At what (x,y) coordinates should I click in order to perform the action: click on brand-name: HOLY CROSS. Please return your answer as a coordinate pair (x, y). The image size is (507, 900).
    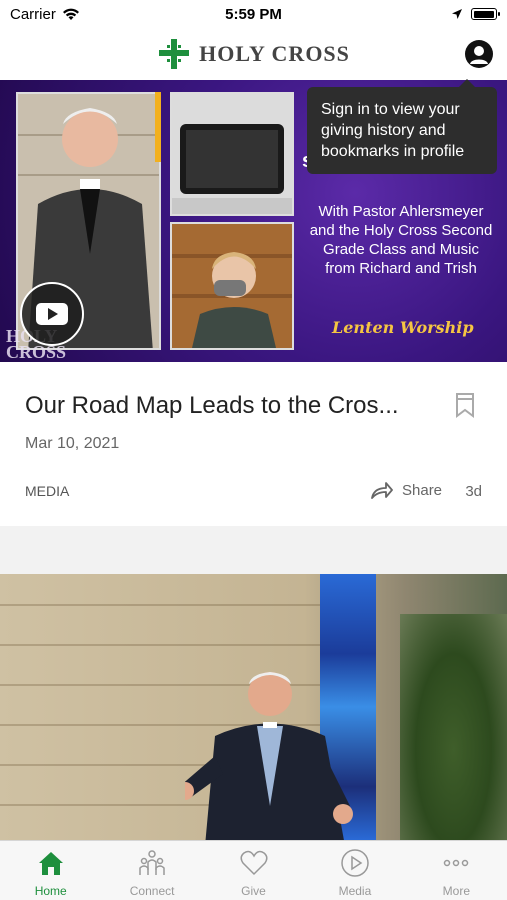
    Looking at the image, I should click on (274, 53).